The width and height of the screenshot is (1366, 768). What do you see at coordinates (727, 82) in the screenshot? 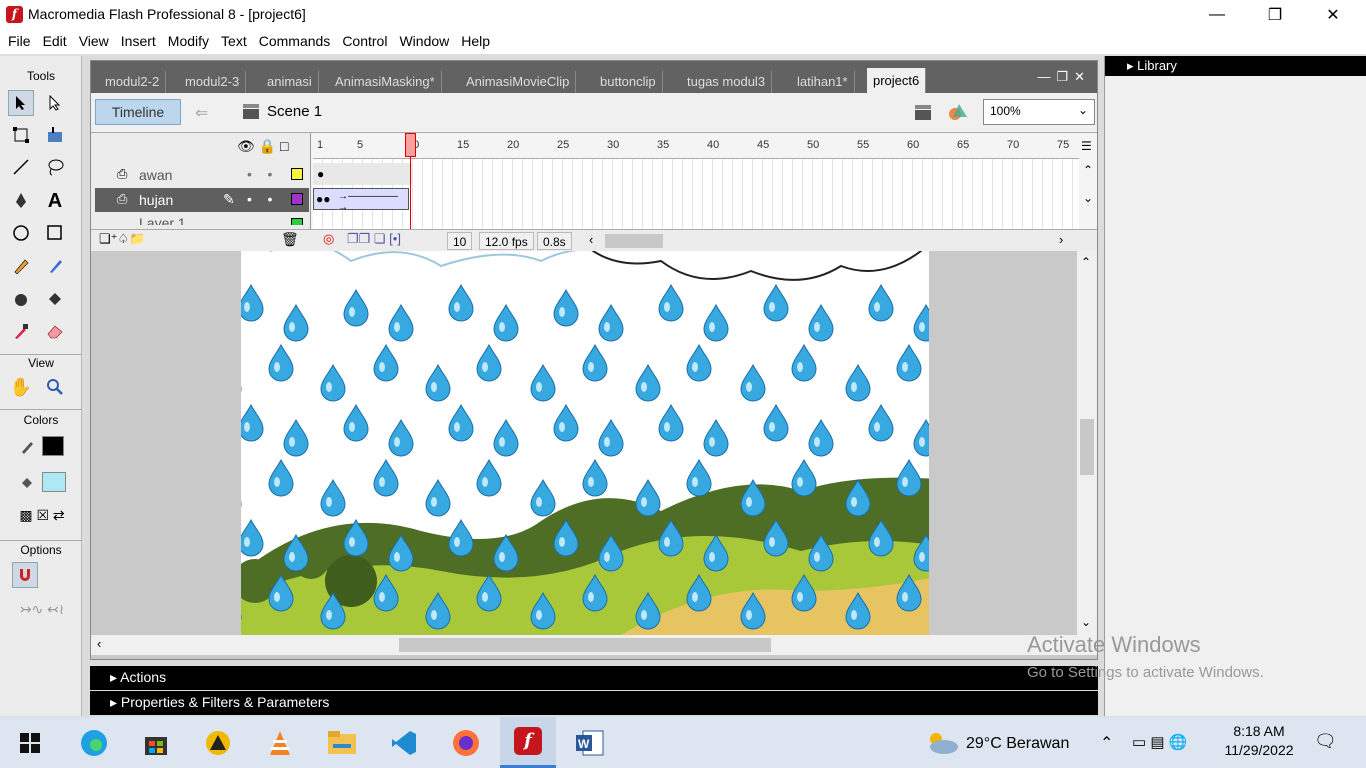
I see `tab-tugas-modul3: tugas modul3` at bounding box center [727, 82].